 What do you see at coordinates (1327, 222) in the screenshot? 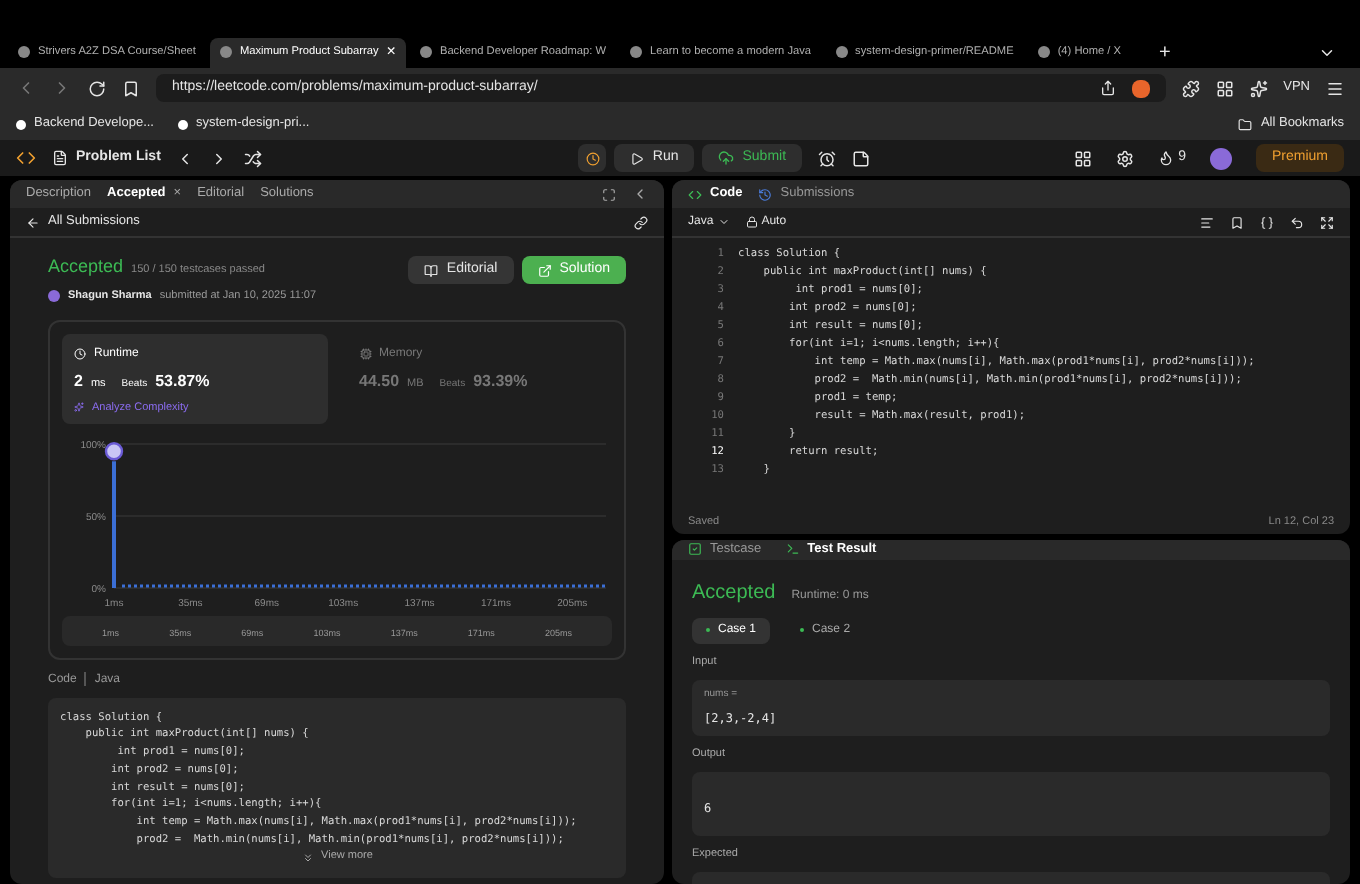
I see `expand-icon` at bounding box center [1327, 222].